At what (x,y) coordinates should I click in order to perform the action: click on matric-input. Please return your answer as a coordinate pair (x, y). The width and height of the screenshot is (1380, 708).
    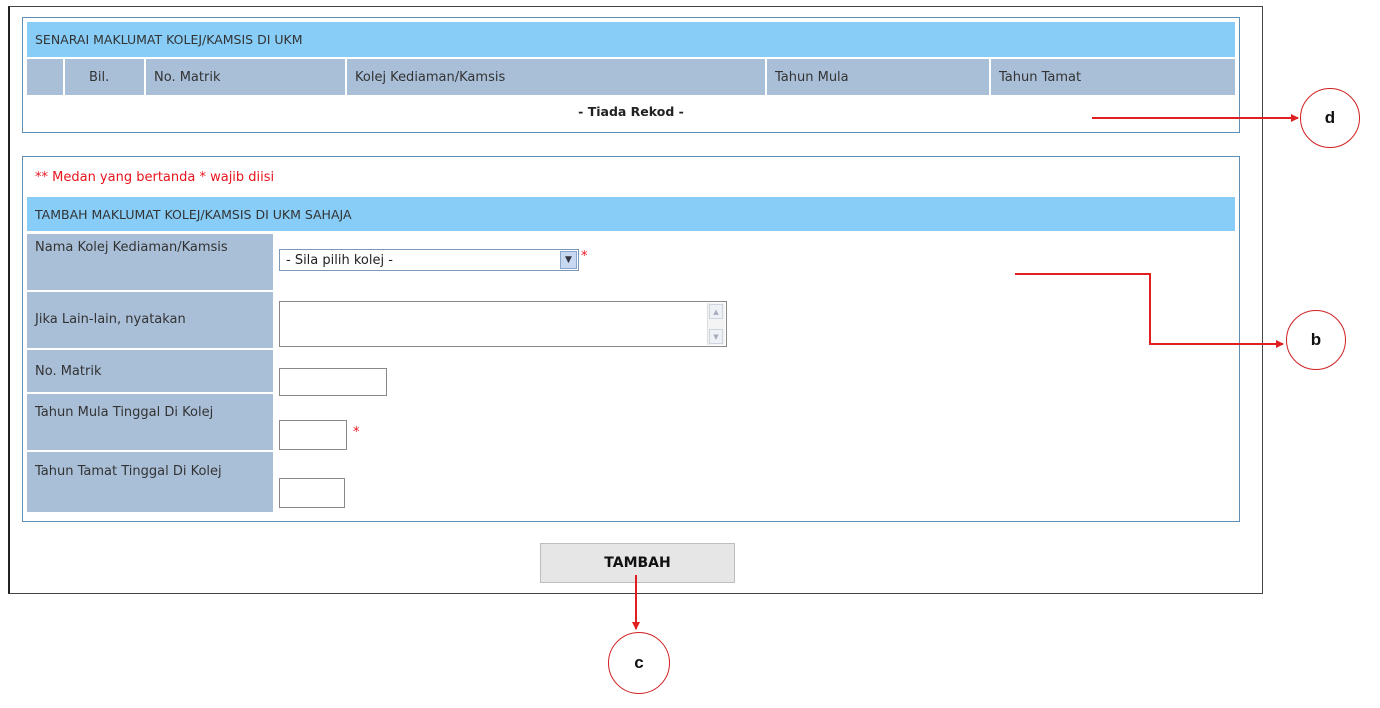
    Looking at the image, I should click on (333, 382).